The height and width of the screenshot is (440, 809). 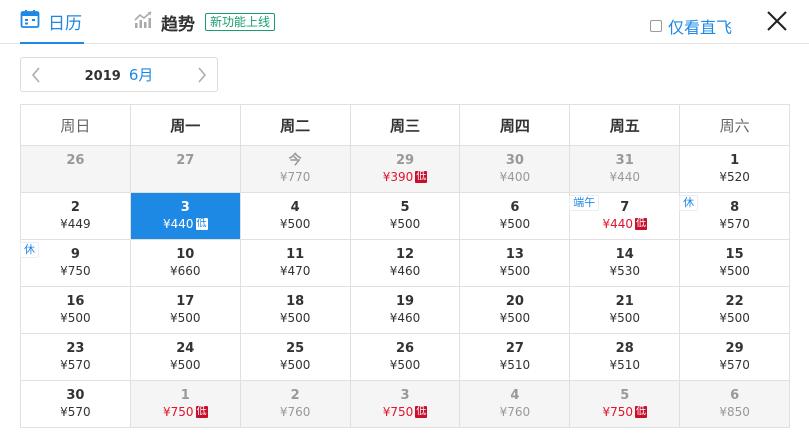 I want to click on direct-flights-only-toggle: 仅看直飞, so click(x=691, y=26).